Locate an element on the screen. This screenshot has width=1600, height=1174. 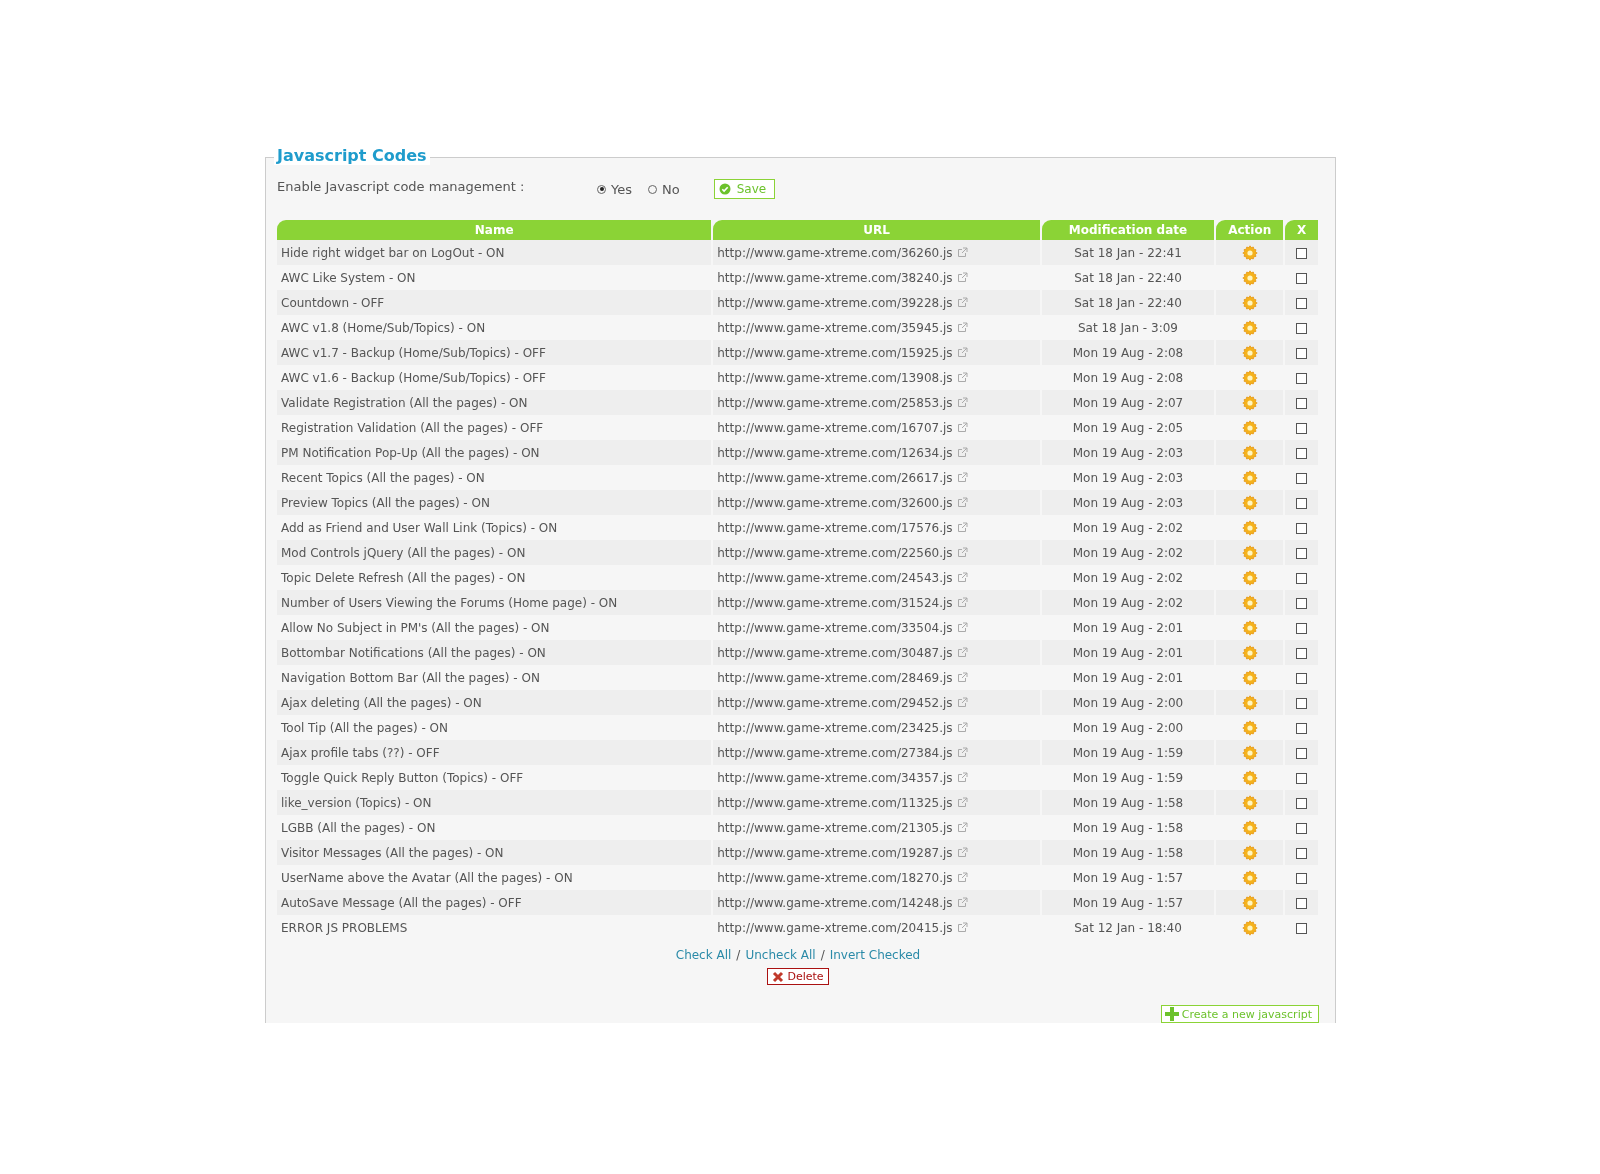
script-url-link: http://www.game-xtreme.com/28469.js is located at coordinates (835, 677).